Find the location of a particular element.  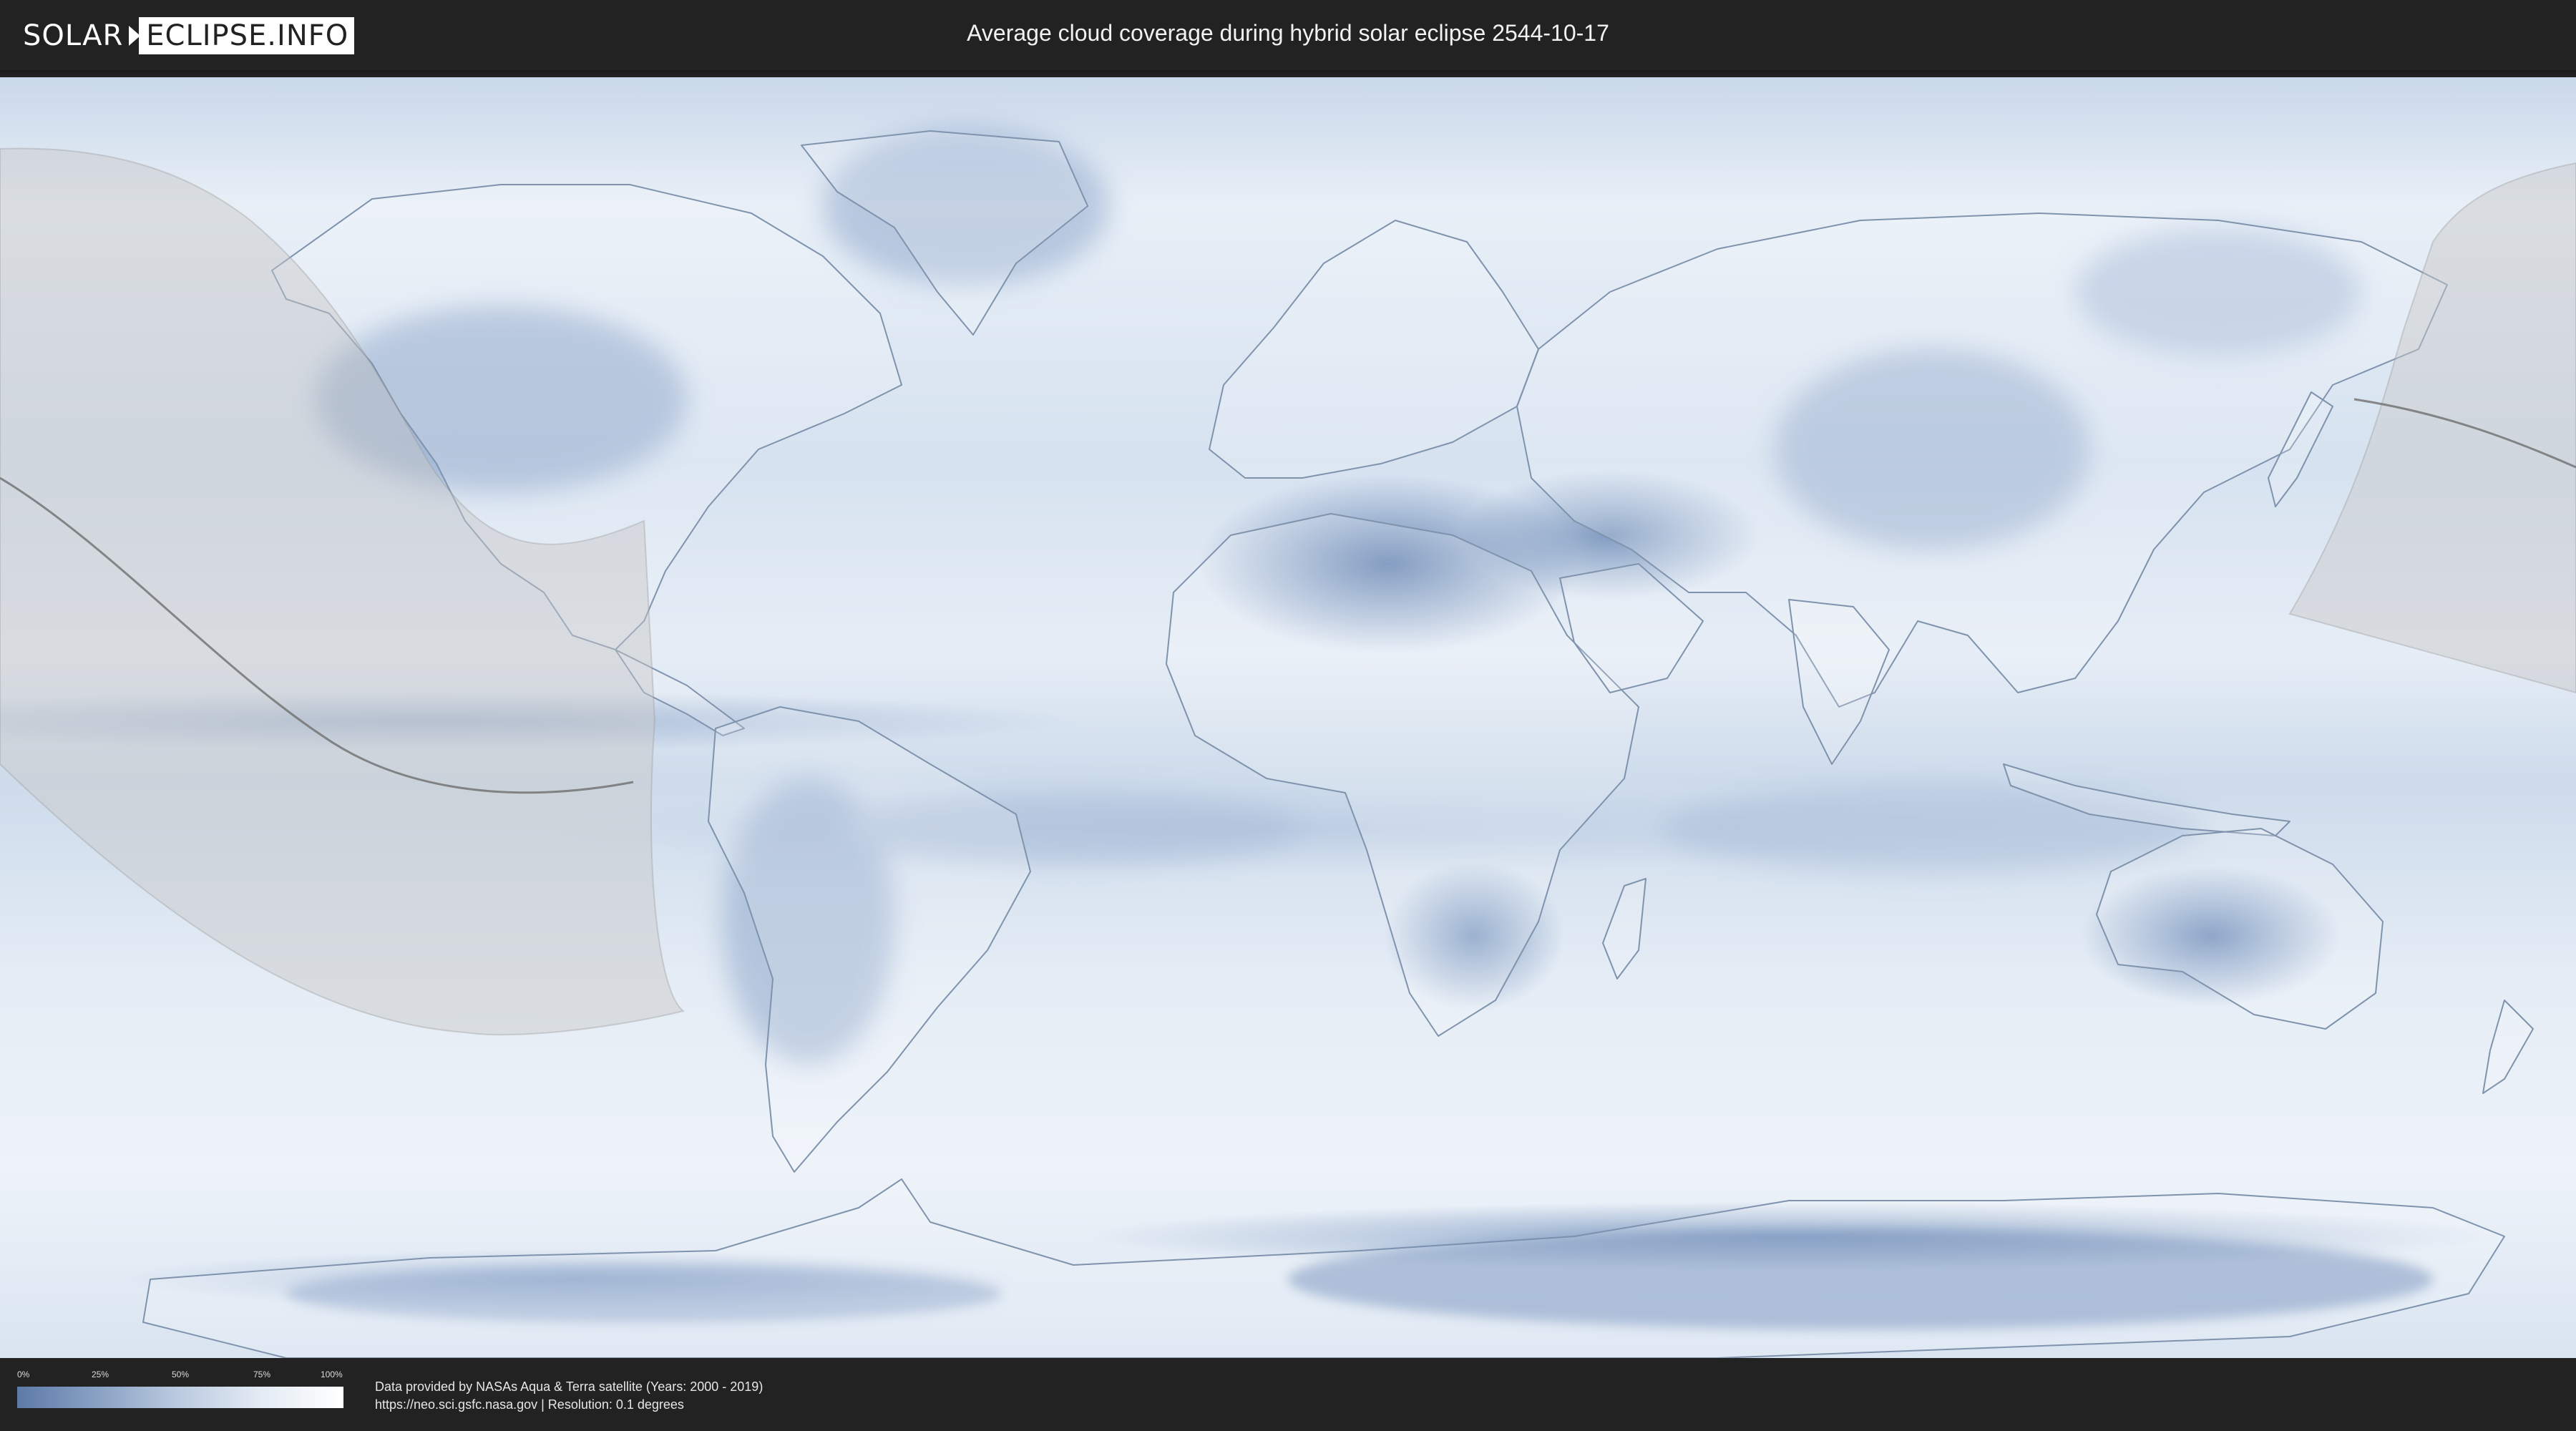

header-shadow is located at coordinates (1288, 73).